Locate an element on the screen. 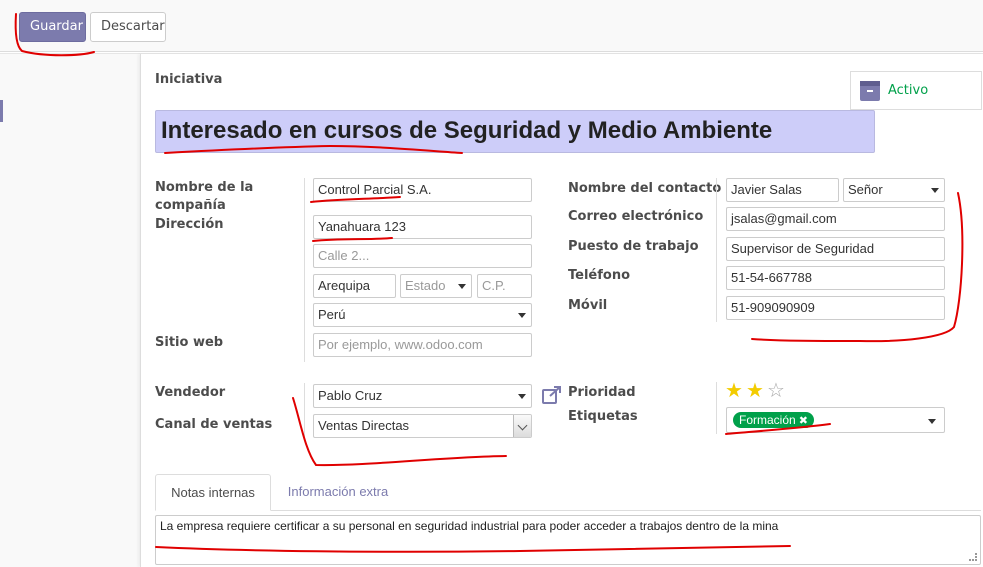  country-select: Perú is located at coordinates (422, 315).